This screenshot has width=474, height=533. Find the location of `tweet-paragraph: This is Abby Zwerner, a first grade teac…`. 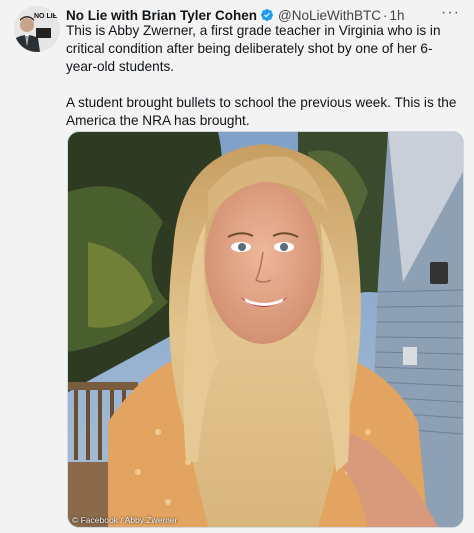

tweet-paragraph: This is Abby Zwerner, a first grade teac… is located at coordinates (253, 48).